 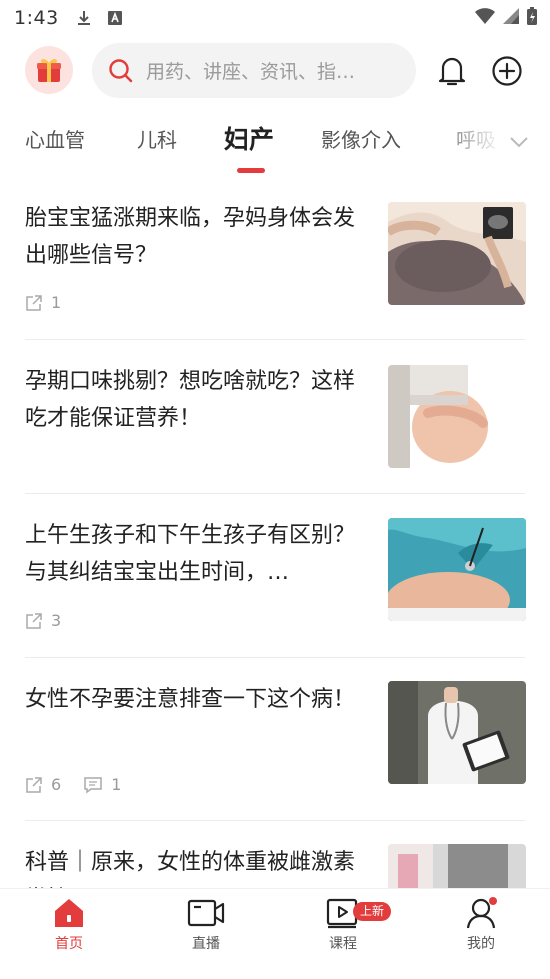 I want to click on article-title: 孕期口味挑剔？想吃啥就吃？这样吃才能保证营养！, so click(x=200, y=400).